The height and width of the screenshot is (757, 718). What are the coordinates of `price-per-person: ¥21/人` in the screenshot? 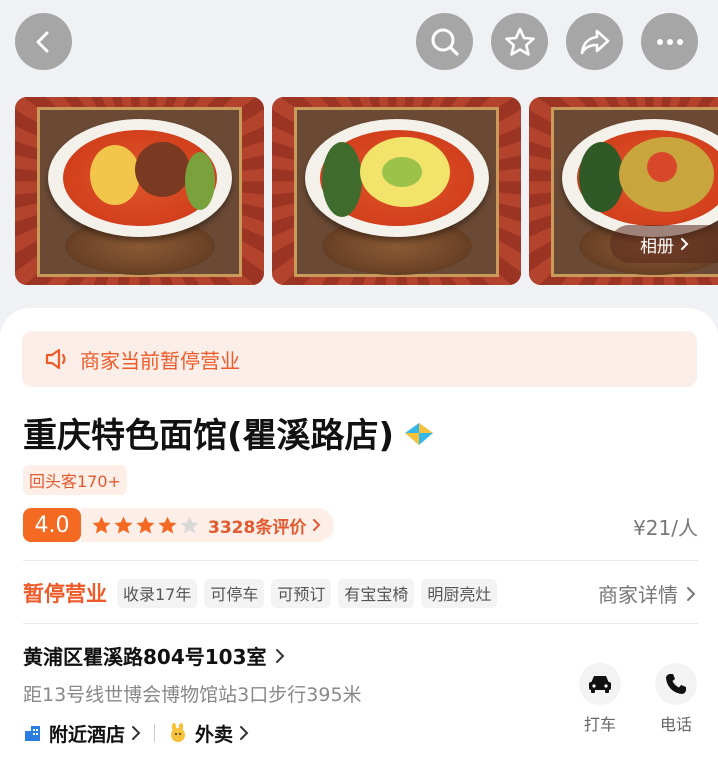 It's located at (665, 528).